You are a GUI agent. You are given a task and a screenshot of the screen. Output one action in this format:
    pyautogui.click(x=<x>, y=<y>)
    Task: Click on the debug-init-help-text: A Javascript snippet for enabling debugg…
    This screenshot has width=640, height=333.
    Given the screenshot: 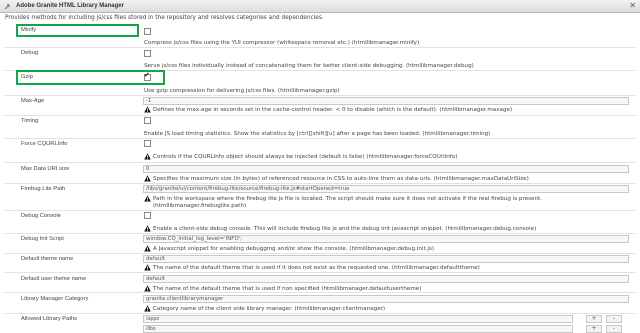 What is the action you would take?
    pyautogui.click(x=294, y=249)
    